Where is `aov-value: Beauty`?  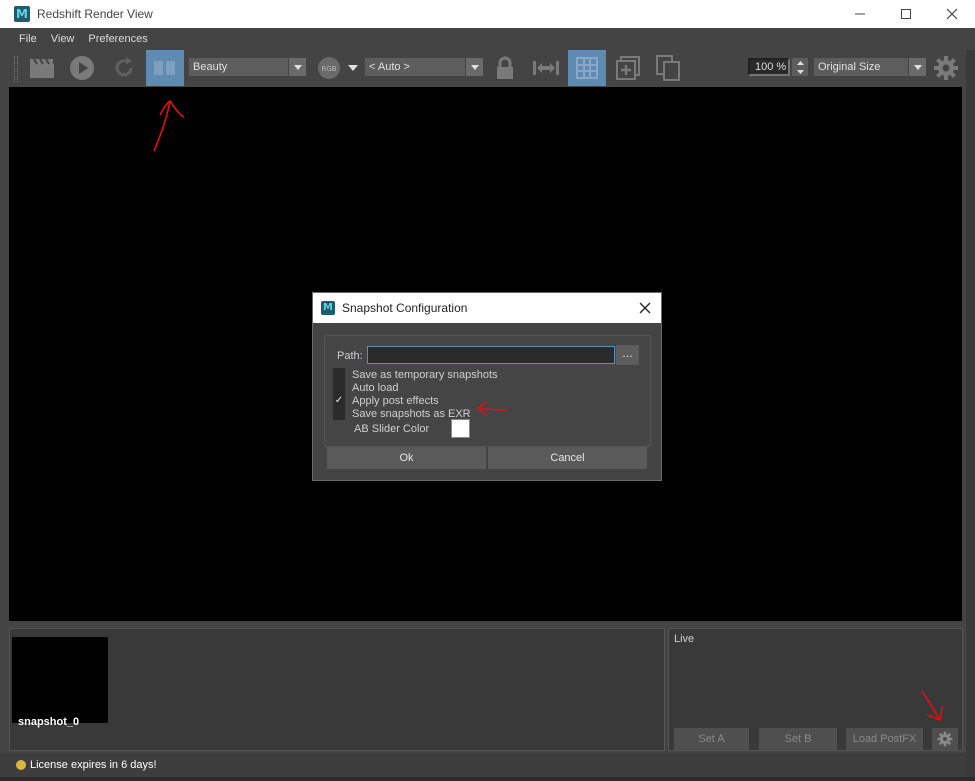
aov-value: Beauty is located at coordinates (210, 67).